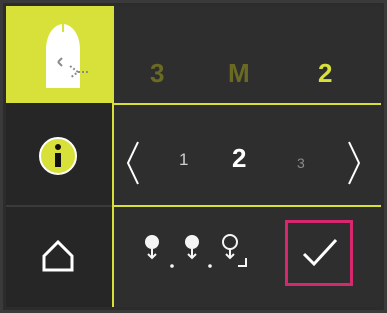  Describe the element at coordinates (59, 206) in the screenshot. I see `sidebar-divider` at that location.